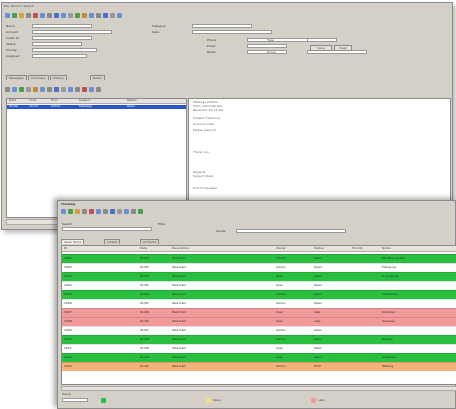 The image size is (456, 409). Describe the element at coordinates (65, 248) in the screenshot. I see `column-header: ID` at that location.